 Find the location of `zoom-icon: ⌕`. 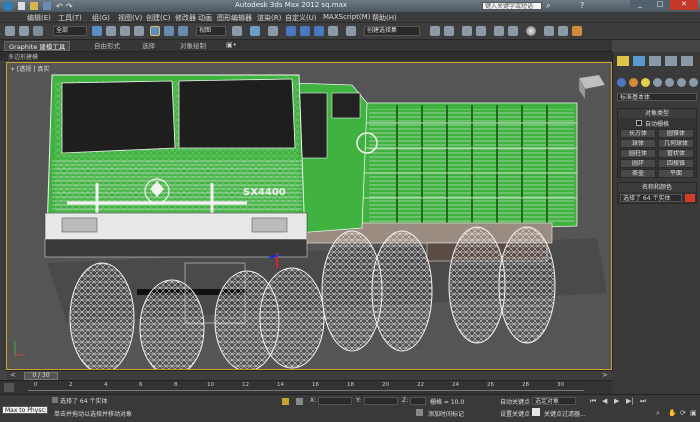

zoom-icon: ⌕ is located at coordinates (658, 413).